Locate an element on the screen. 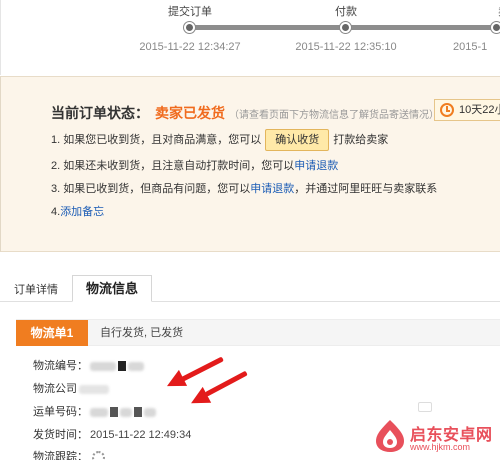  row-ship-time: 发货时间： 2015-11-22 12:49:34 is located at coordinates (112, 434).